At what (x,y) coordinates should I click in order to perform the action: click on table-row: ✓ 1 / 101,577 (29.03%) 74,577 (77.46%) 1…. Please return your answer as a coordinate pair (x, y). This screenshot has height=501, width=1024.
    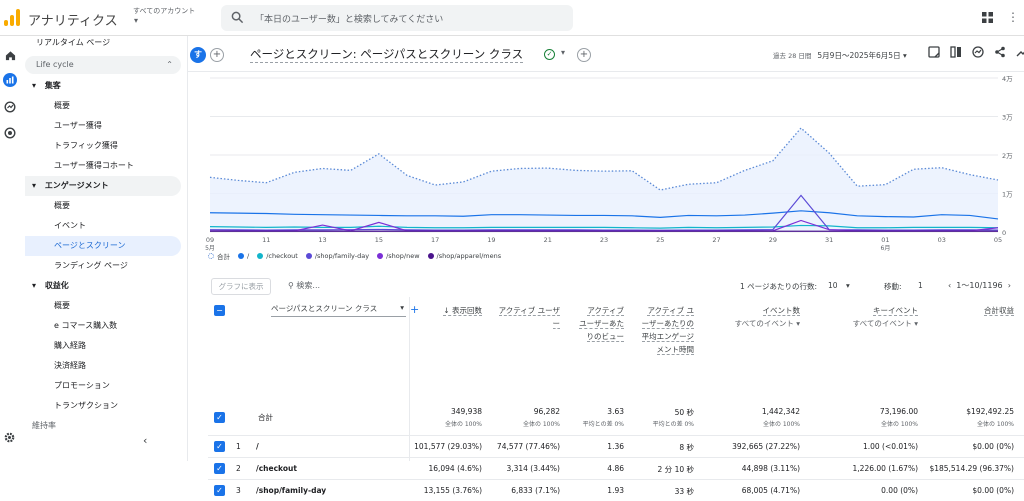
    Looking at the image, I should click on (616, 446).